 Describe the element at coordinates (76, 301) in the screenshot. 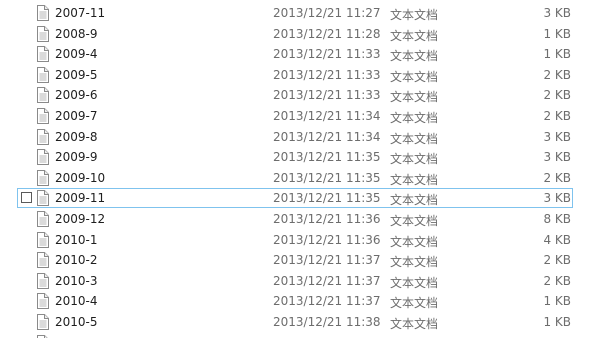

I see `file-name: 2010-4` at that location.